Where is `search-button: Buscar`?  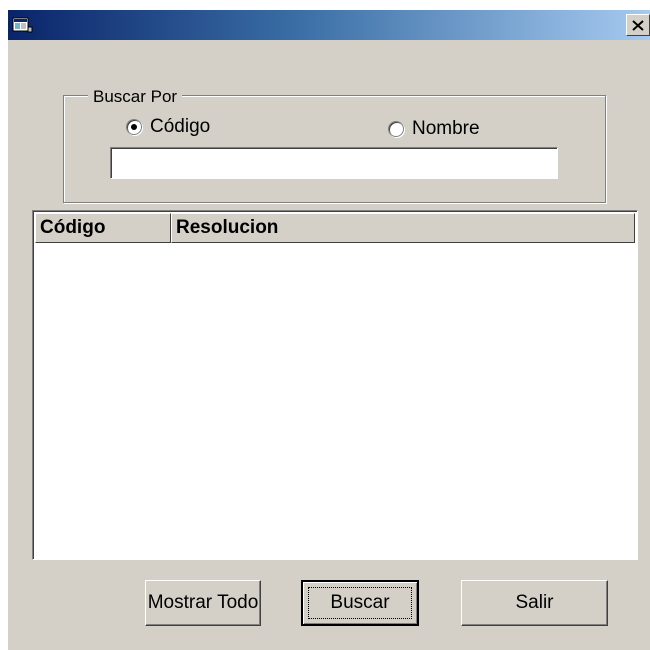
search-button: Buscar is located at coordinates (360, 603).